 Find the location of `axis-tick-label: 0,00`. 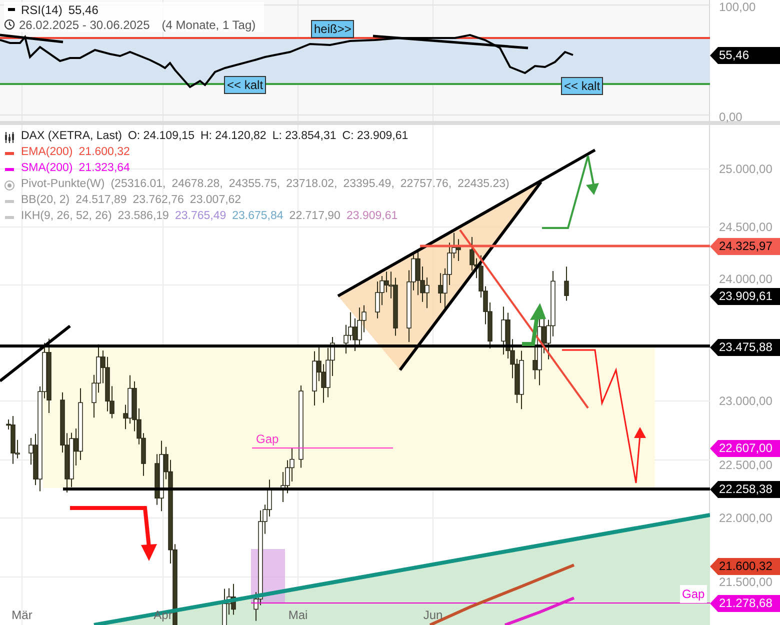

axis-tick-label: 0,00 is located at coordinates (730, 117).